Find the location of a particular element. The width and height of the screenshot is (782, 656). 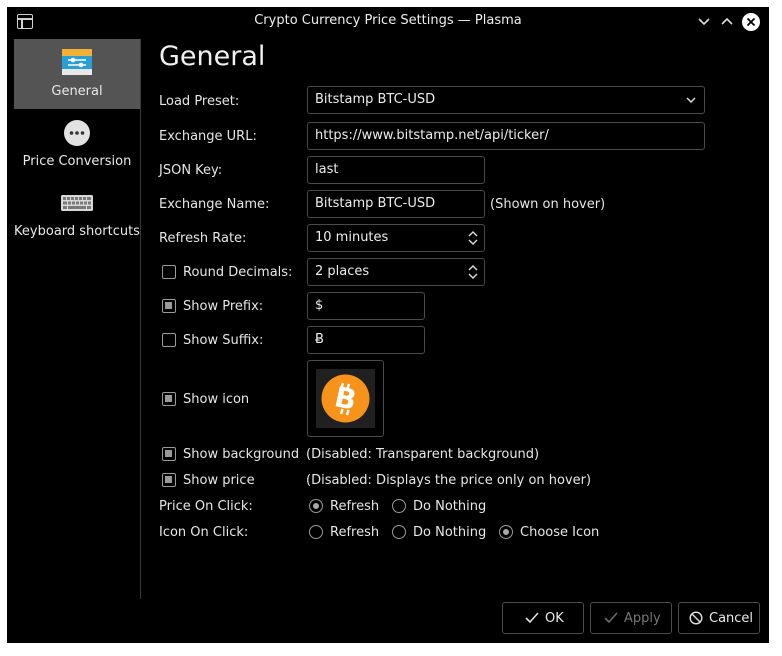

icon-preview: B is located at coordinates (345, 398).